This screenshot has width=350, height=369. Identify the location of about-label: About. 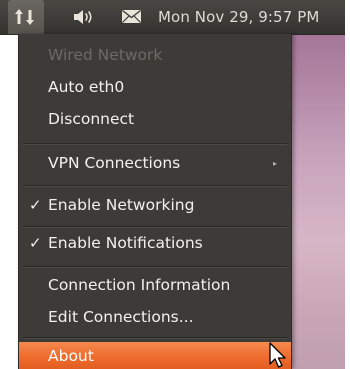
(71, 356).